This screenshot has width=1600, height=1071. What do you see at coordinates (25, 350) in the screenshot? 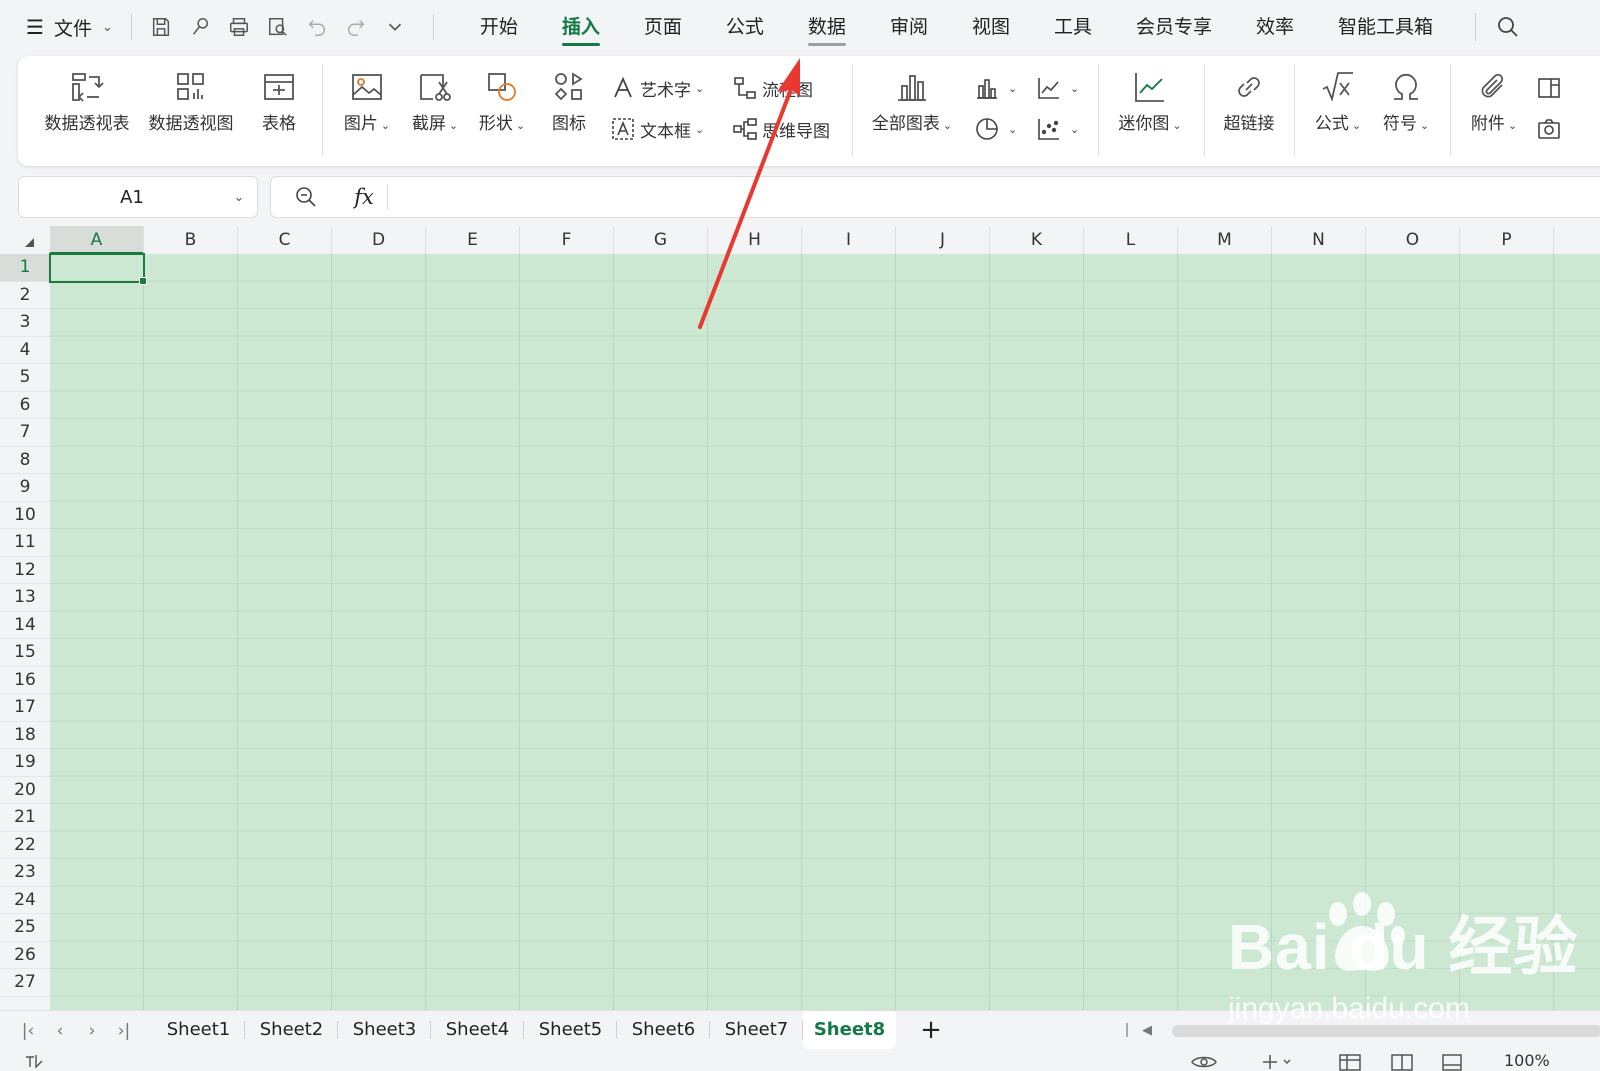
I see `row-header-4: 4` at bounding box center [25, 350].